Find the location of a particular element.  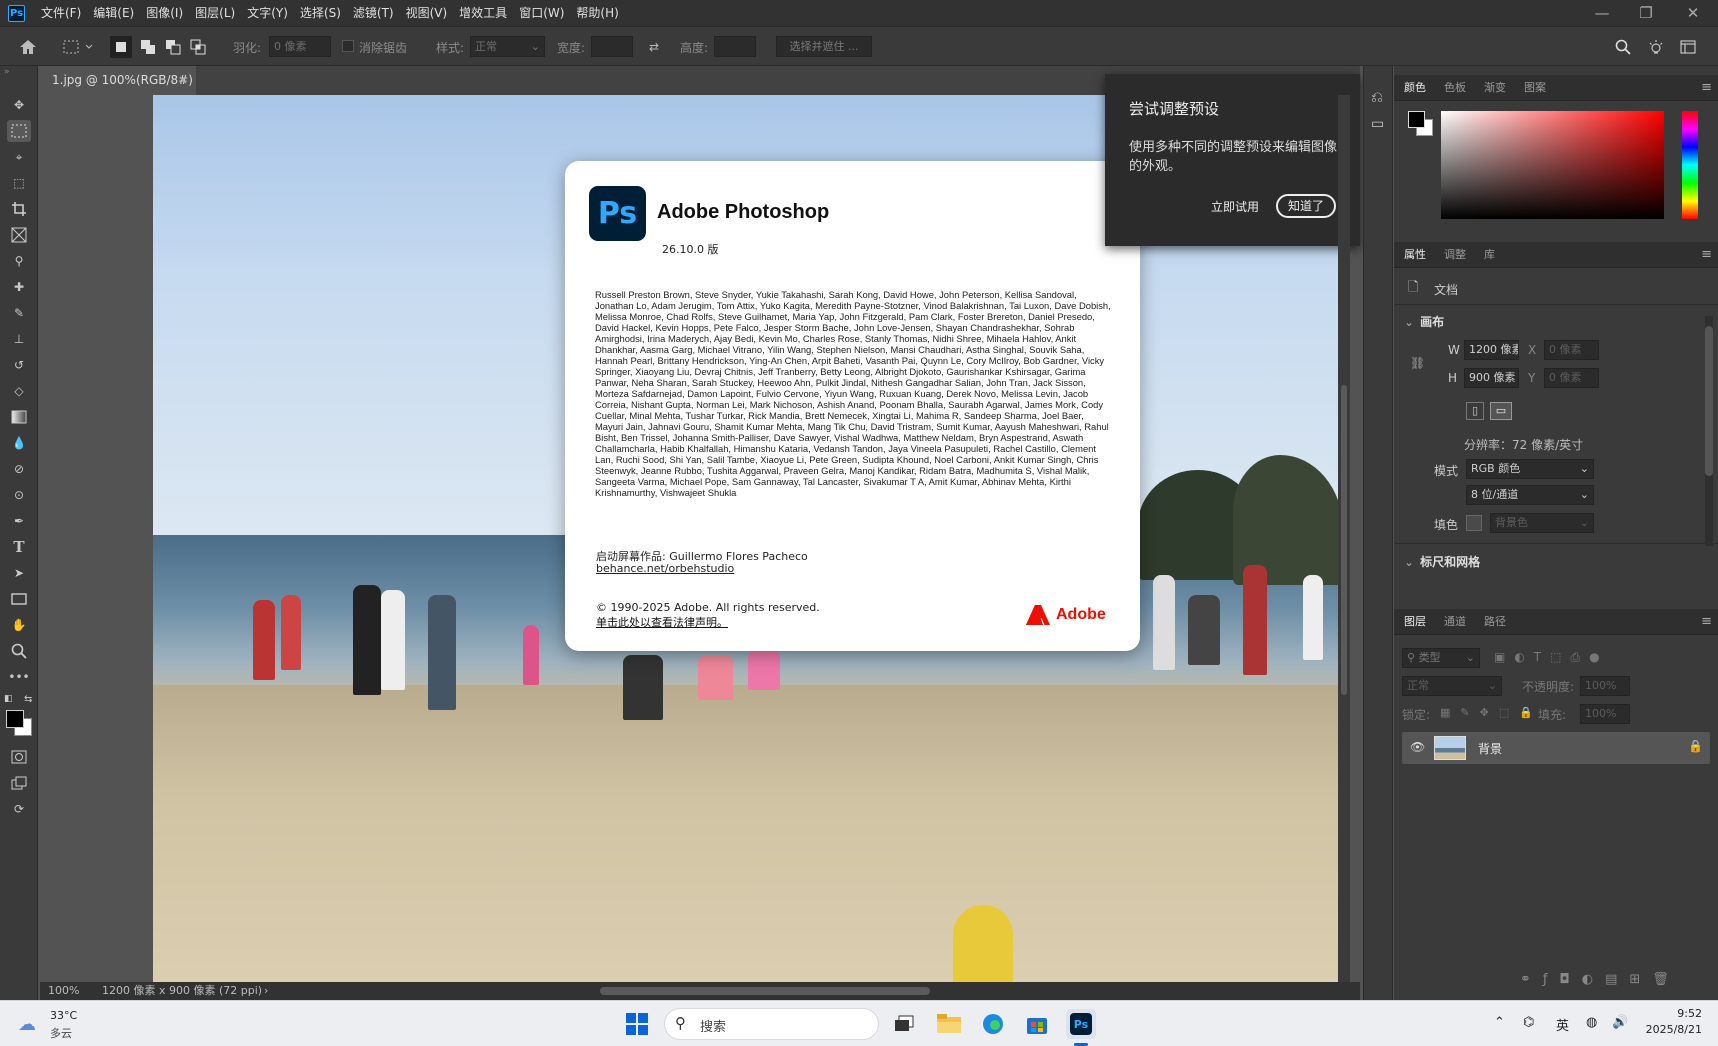

menu-window: 窗口(W) is located at coordinates (541, 13).